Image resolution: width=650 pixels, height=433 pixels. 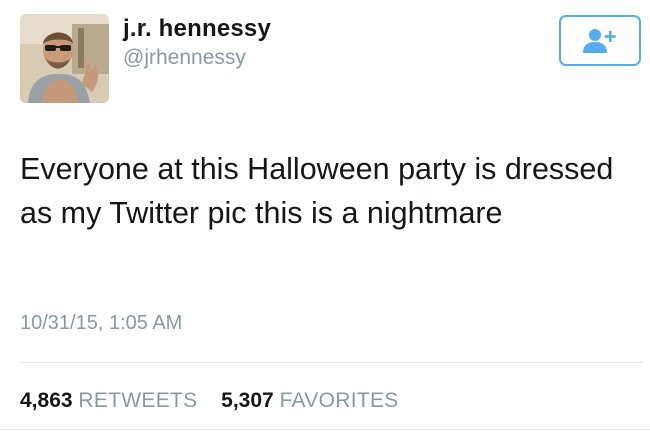 I want to click on favorites-label: FAVORITES, so click(x=339, y=400).